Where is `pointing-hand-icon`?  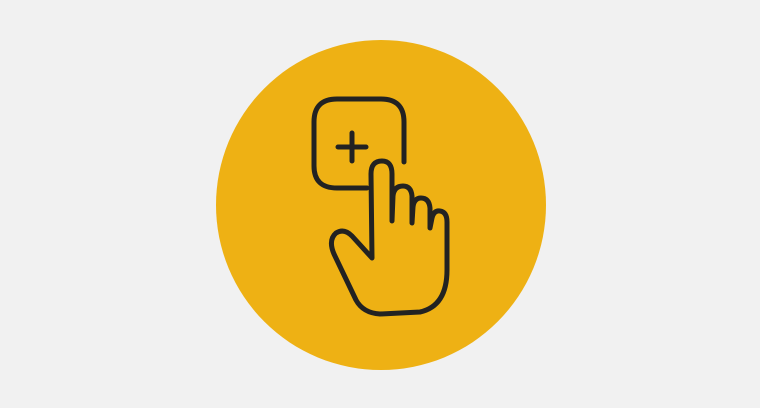 pointing-hand-icon is located at coordinates (389, 237).